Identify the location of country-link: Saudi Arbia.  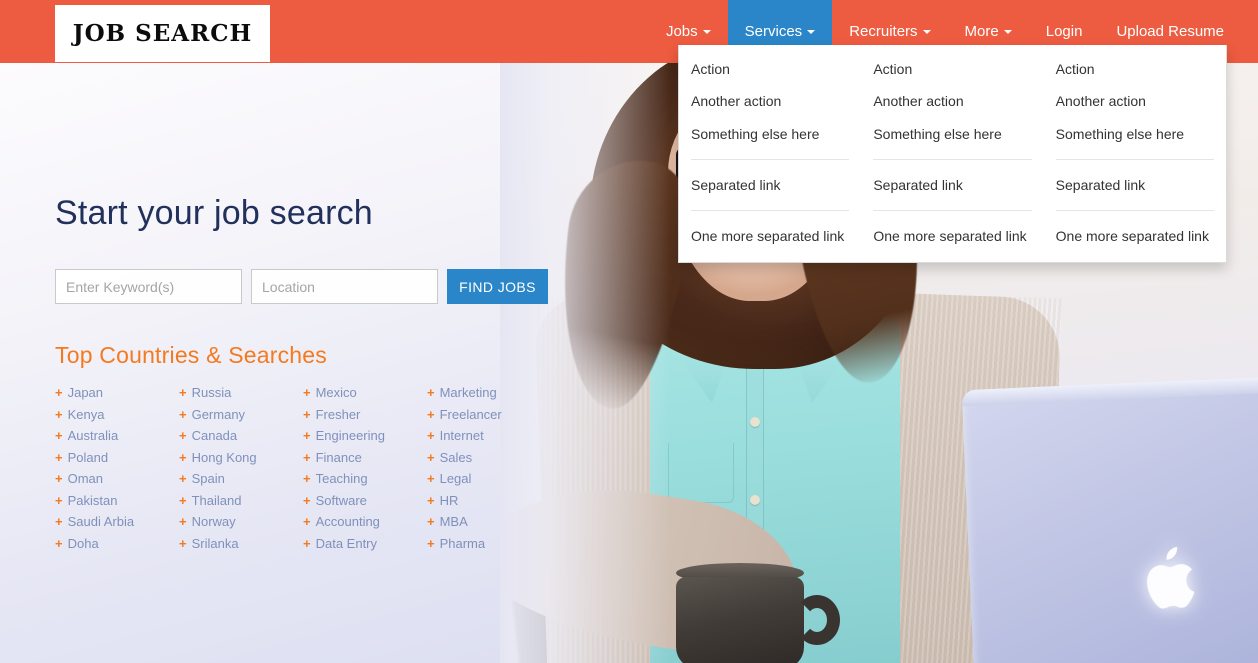
(101, 521).